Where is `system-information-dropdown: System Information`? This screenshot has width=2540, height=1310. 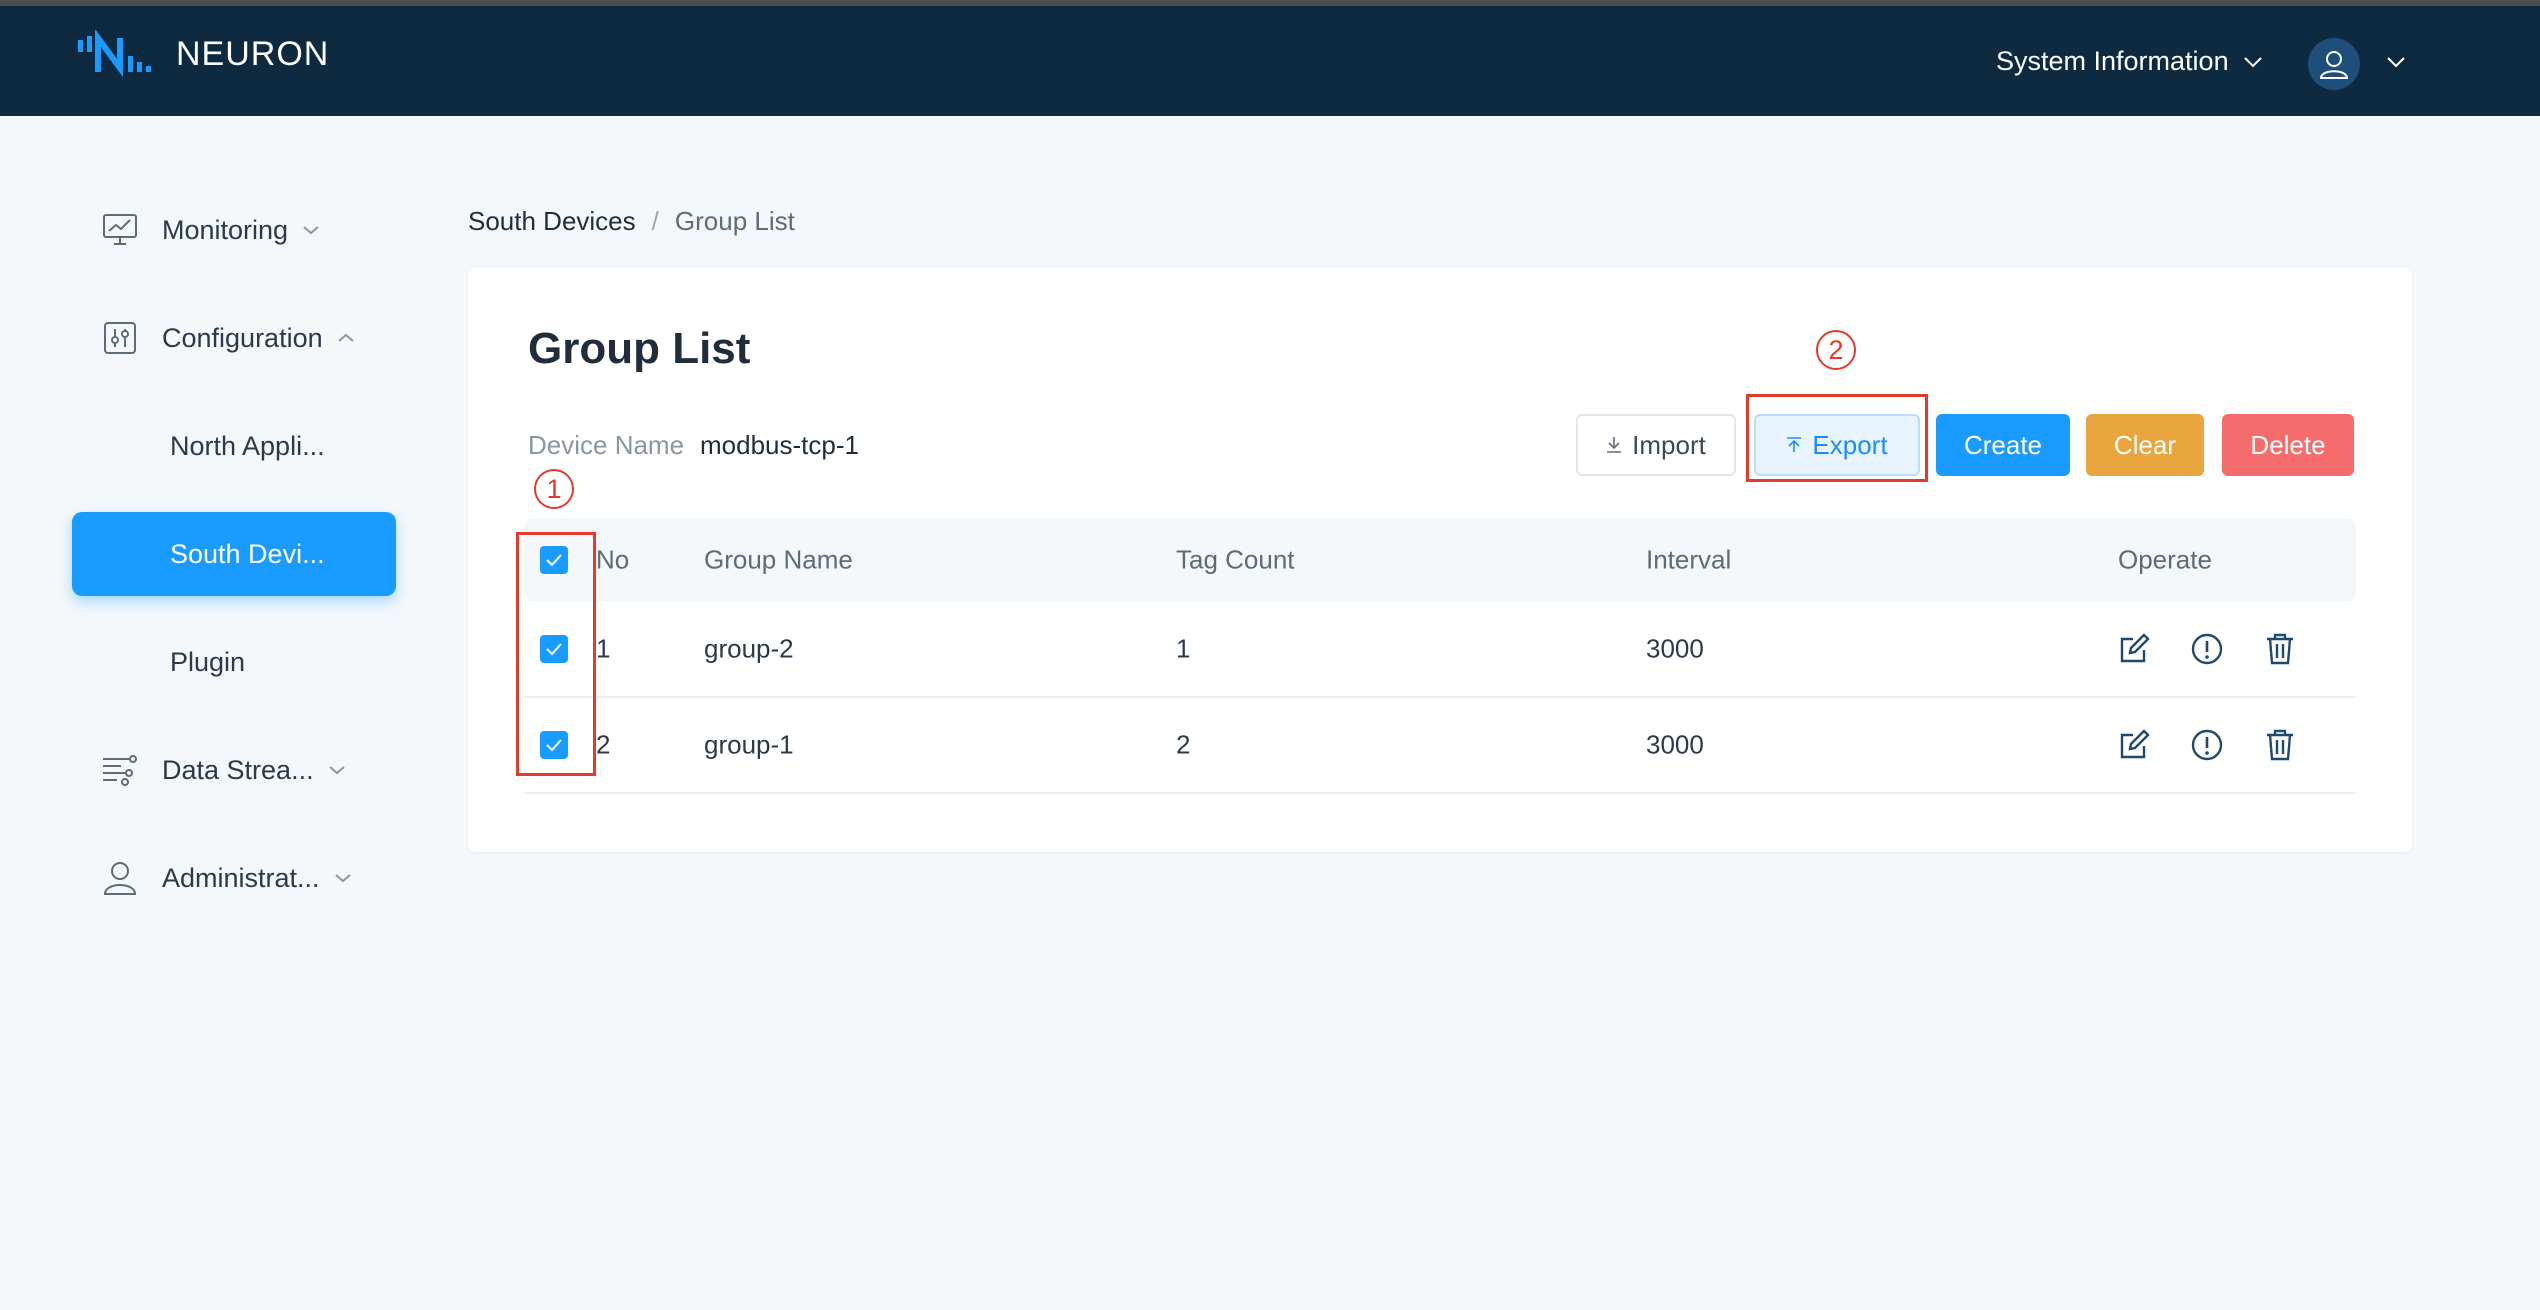
system-information-dropdown: System Information is located at coordinates (2129, 61).